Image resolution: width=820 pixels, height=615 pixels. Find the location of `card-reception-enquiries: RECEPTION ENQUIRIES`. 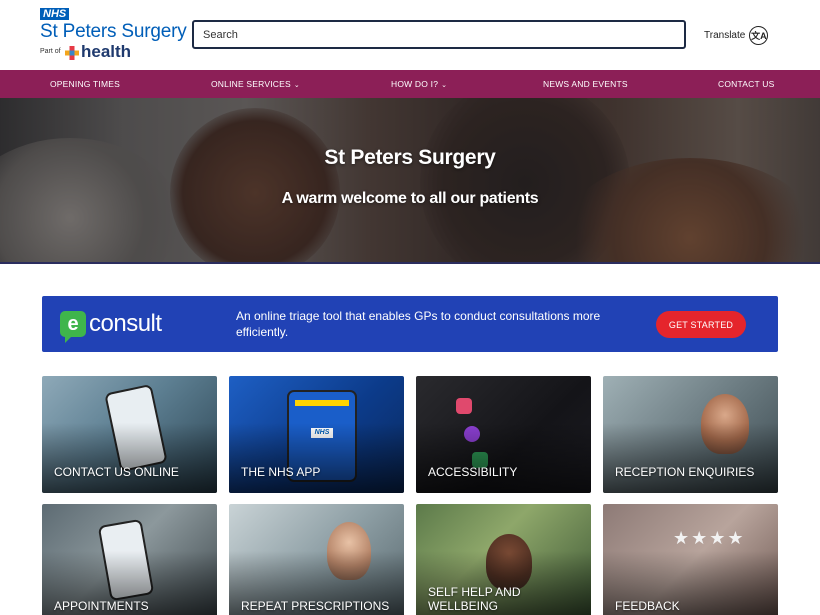

card-reception-enquiries: RECEPTION ENQUIRIES is located at coordinates (690, 434).